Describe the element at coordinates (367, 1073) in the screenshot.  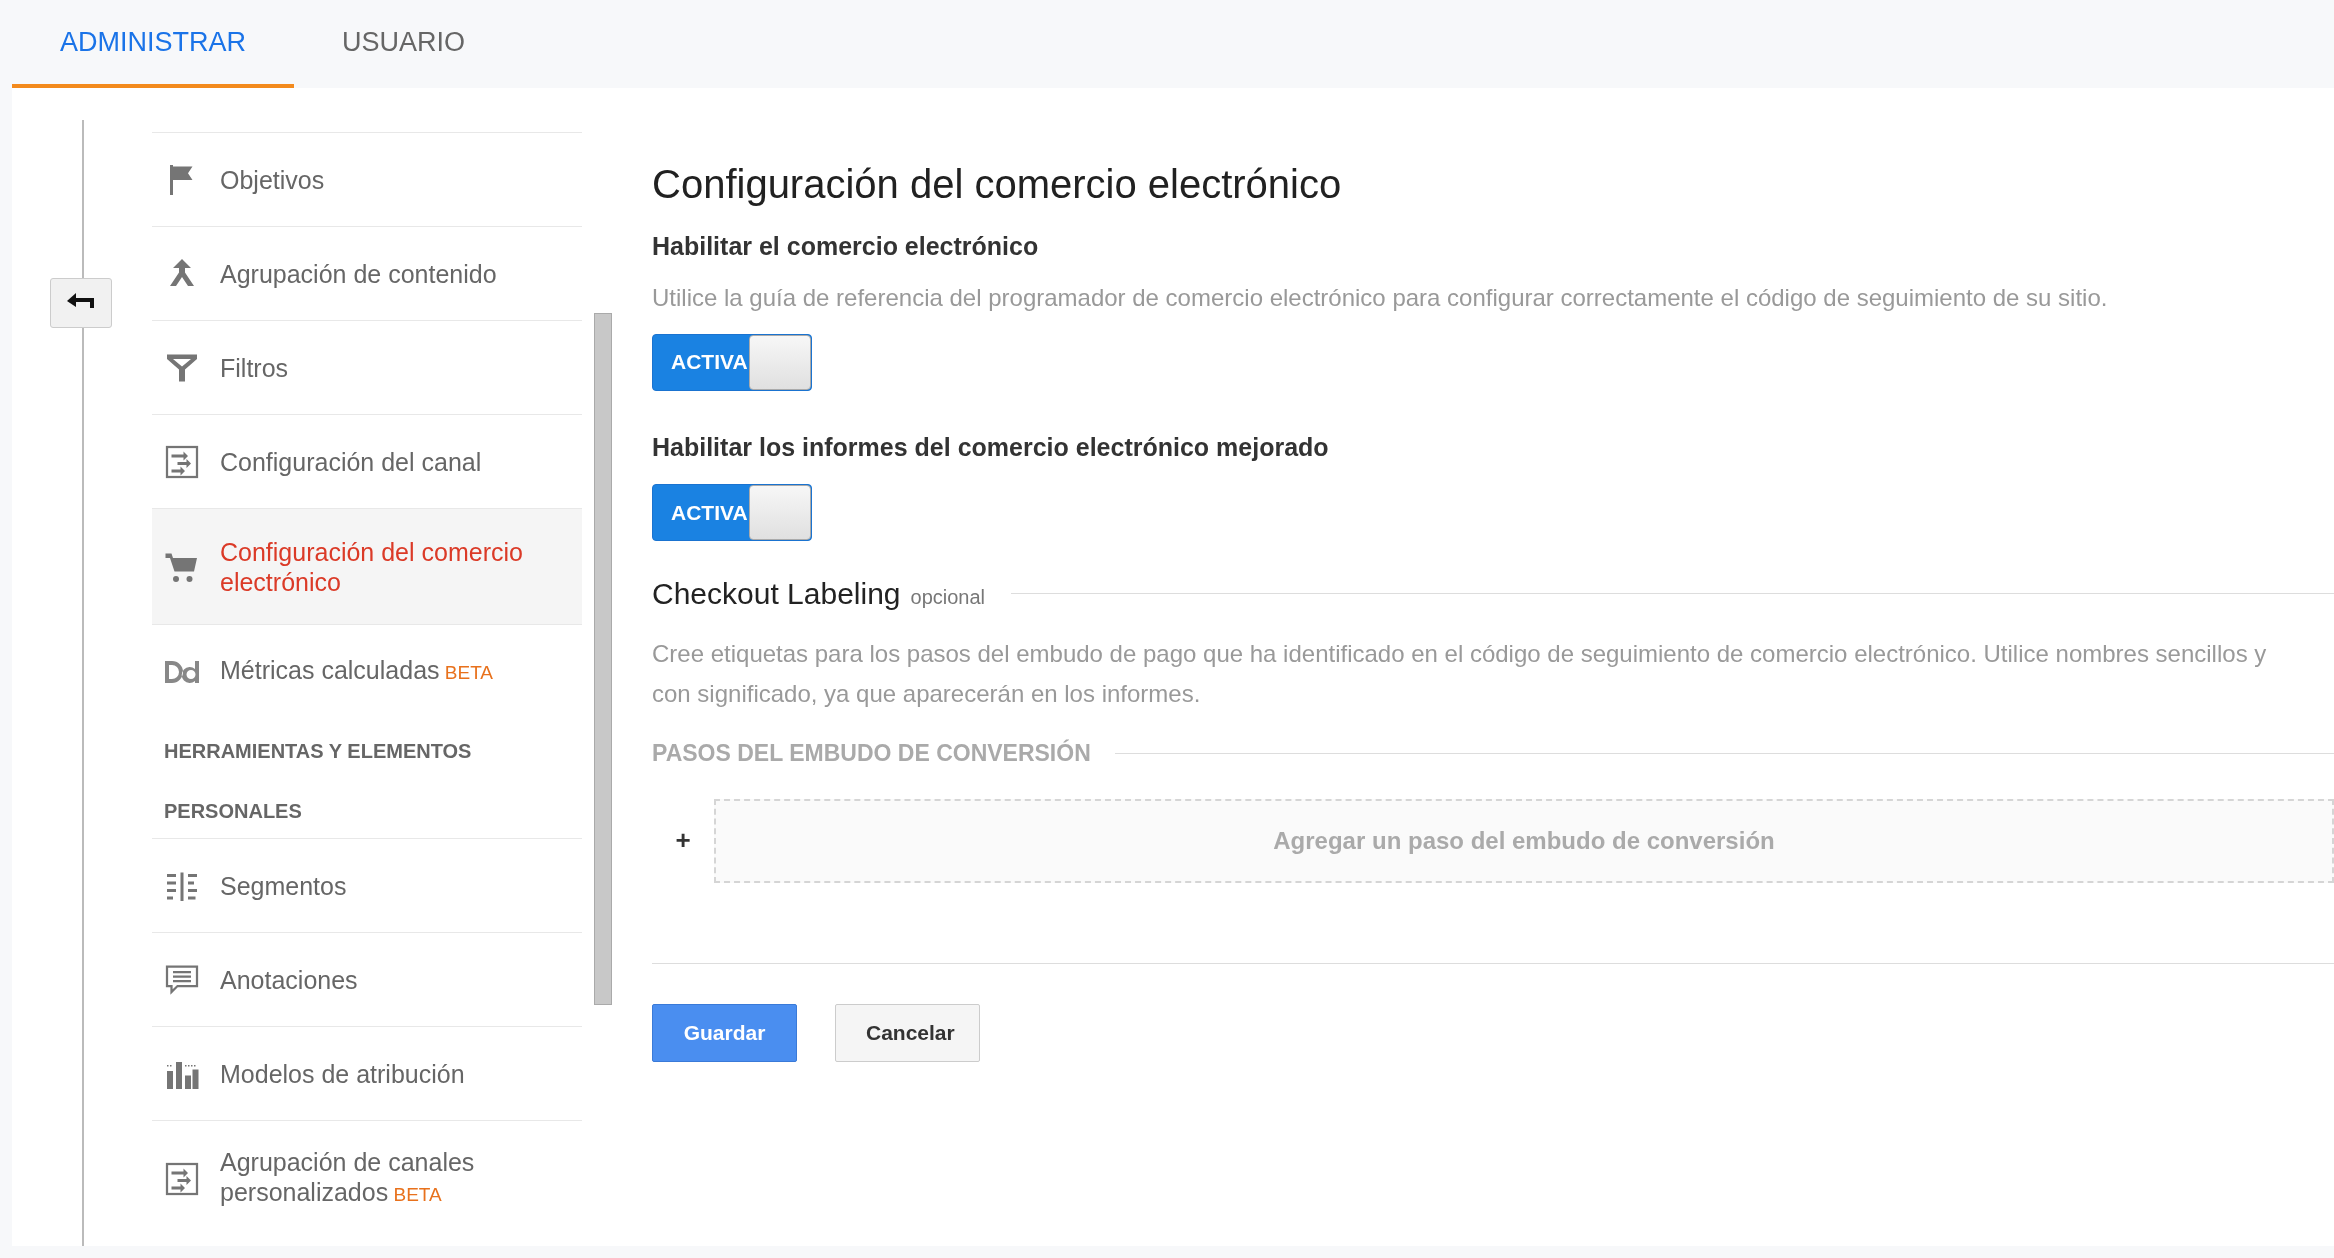
I see `sidebar-item: Modelos de atribución` at that location.